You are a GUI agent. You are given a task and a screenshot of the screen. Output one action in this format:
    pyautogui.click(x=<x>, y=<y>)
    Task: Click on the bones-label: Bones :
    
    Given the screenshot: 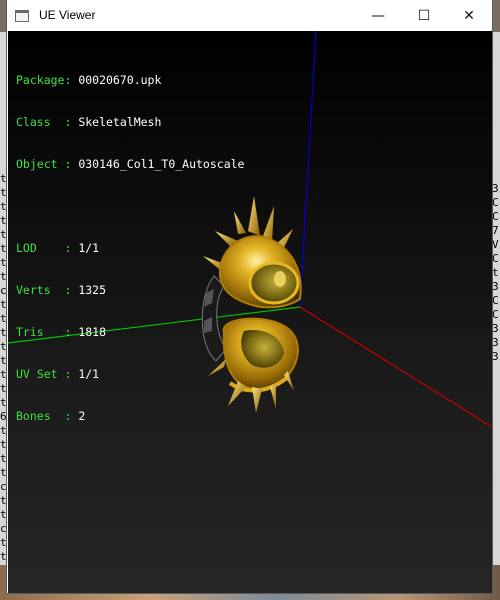 What is the action you would take?
    pyautogui.click(x=47, y=416)
    